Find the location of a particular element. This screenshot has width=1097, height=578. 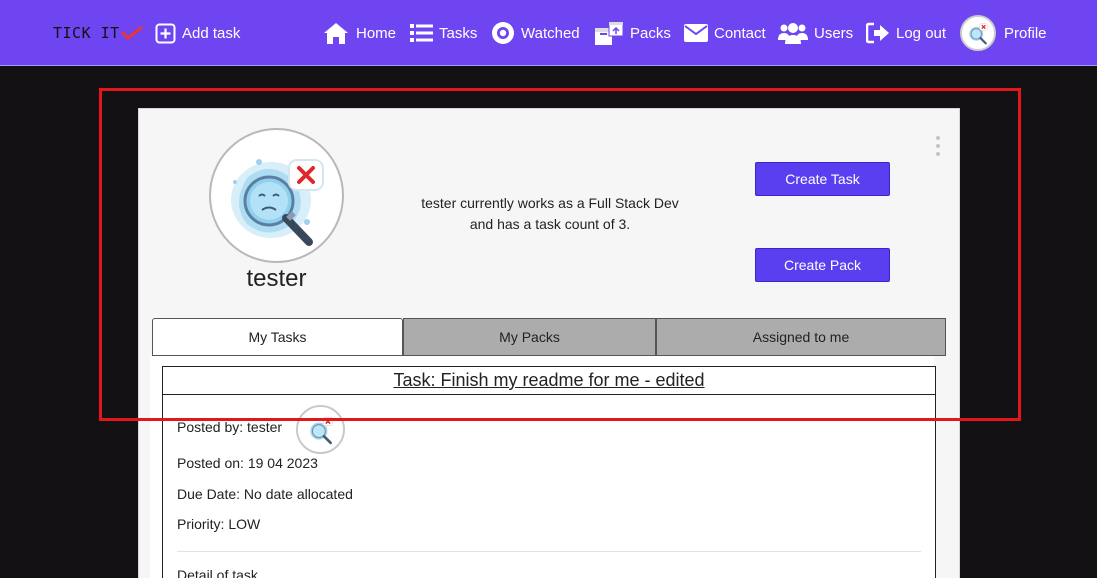

nav-watched: Watched is located at coordinates (535, 33).